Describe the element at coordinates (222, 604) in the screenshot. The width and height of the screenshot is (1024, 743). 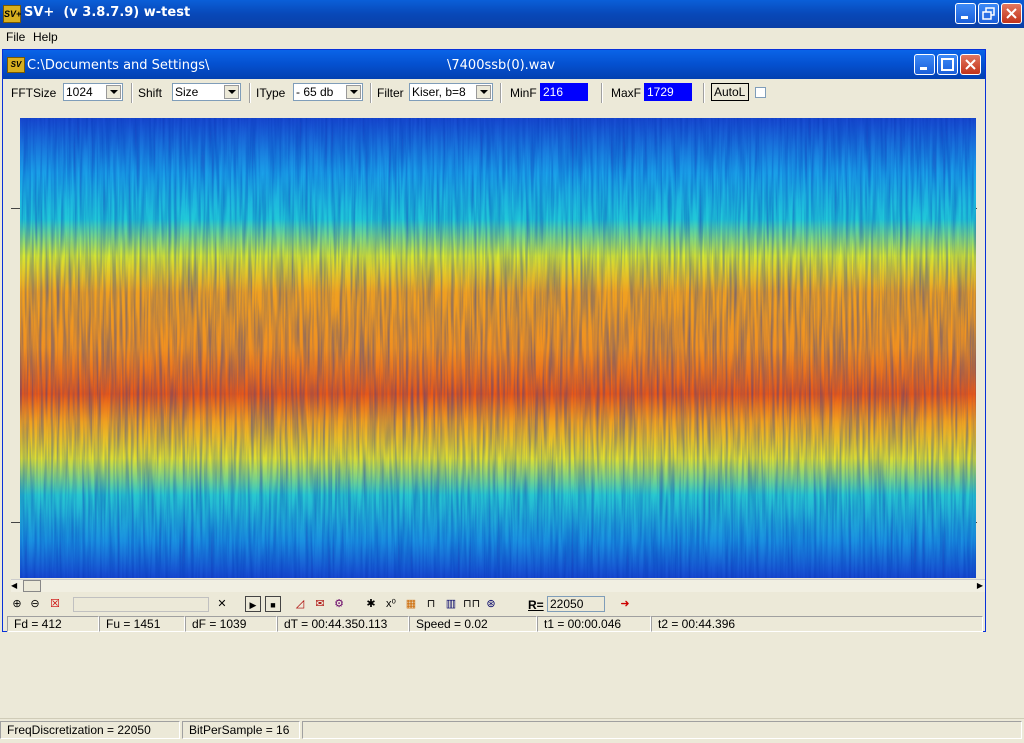
I see `cross-cursor-icon: ✕` at that location.